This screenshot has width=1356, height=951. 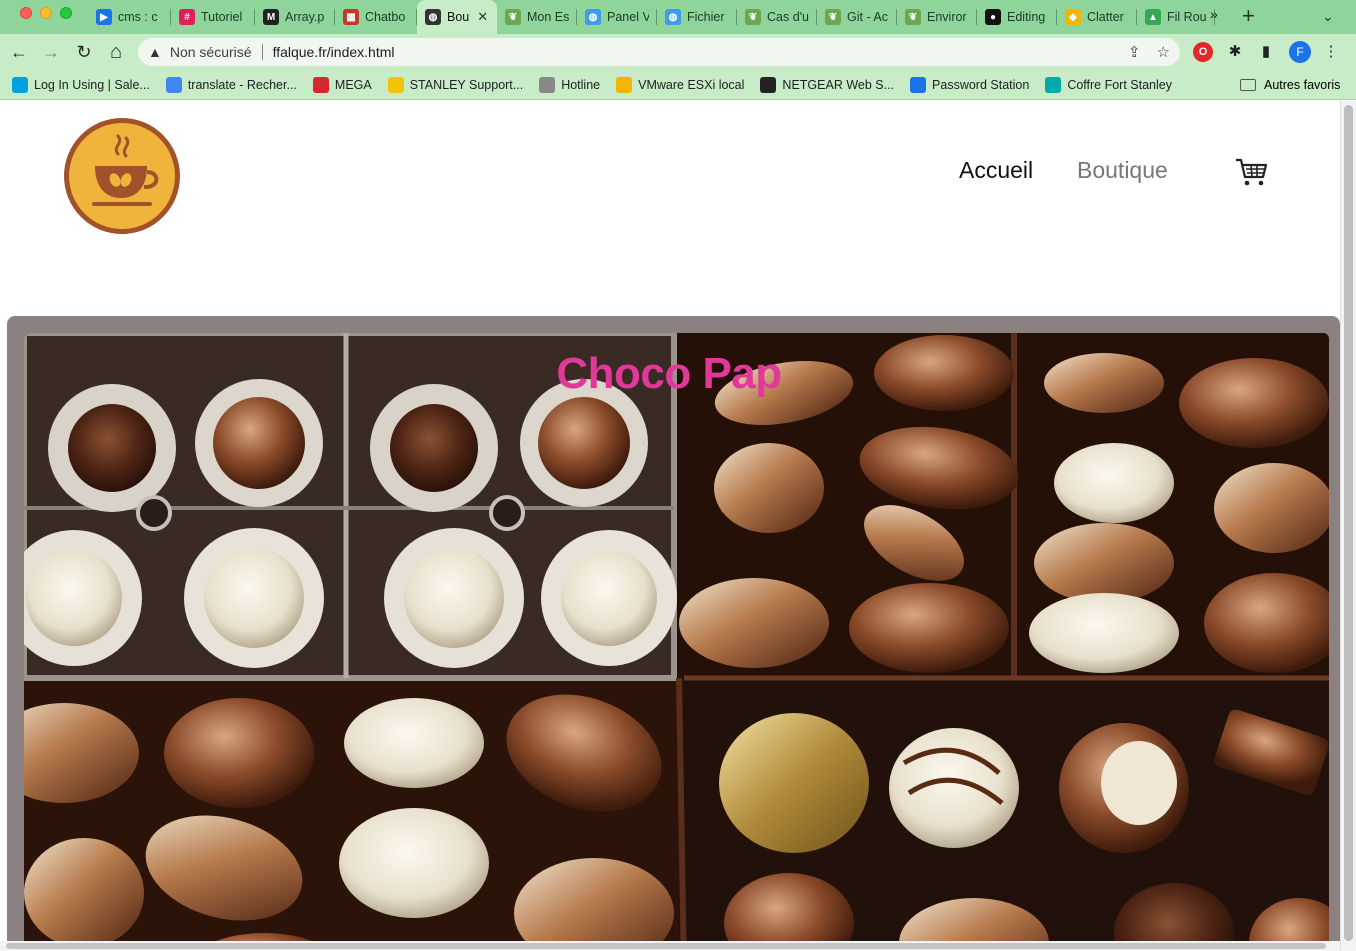 I want to click on browser-tab: M Array.p, so click(x=295, y=17).